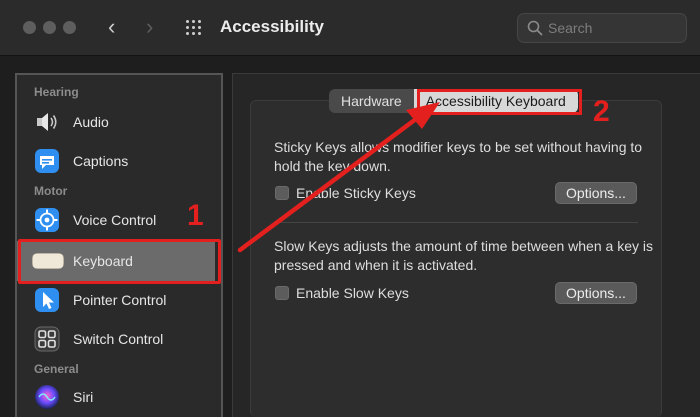 The width and height of the screenshot is (700, 417). I want to click on section-header-hearing: Hearing, so click(56, 92).